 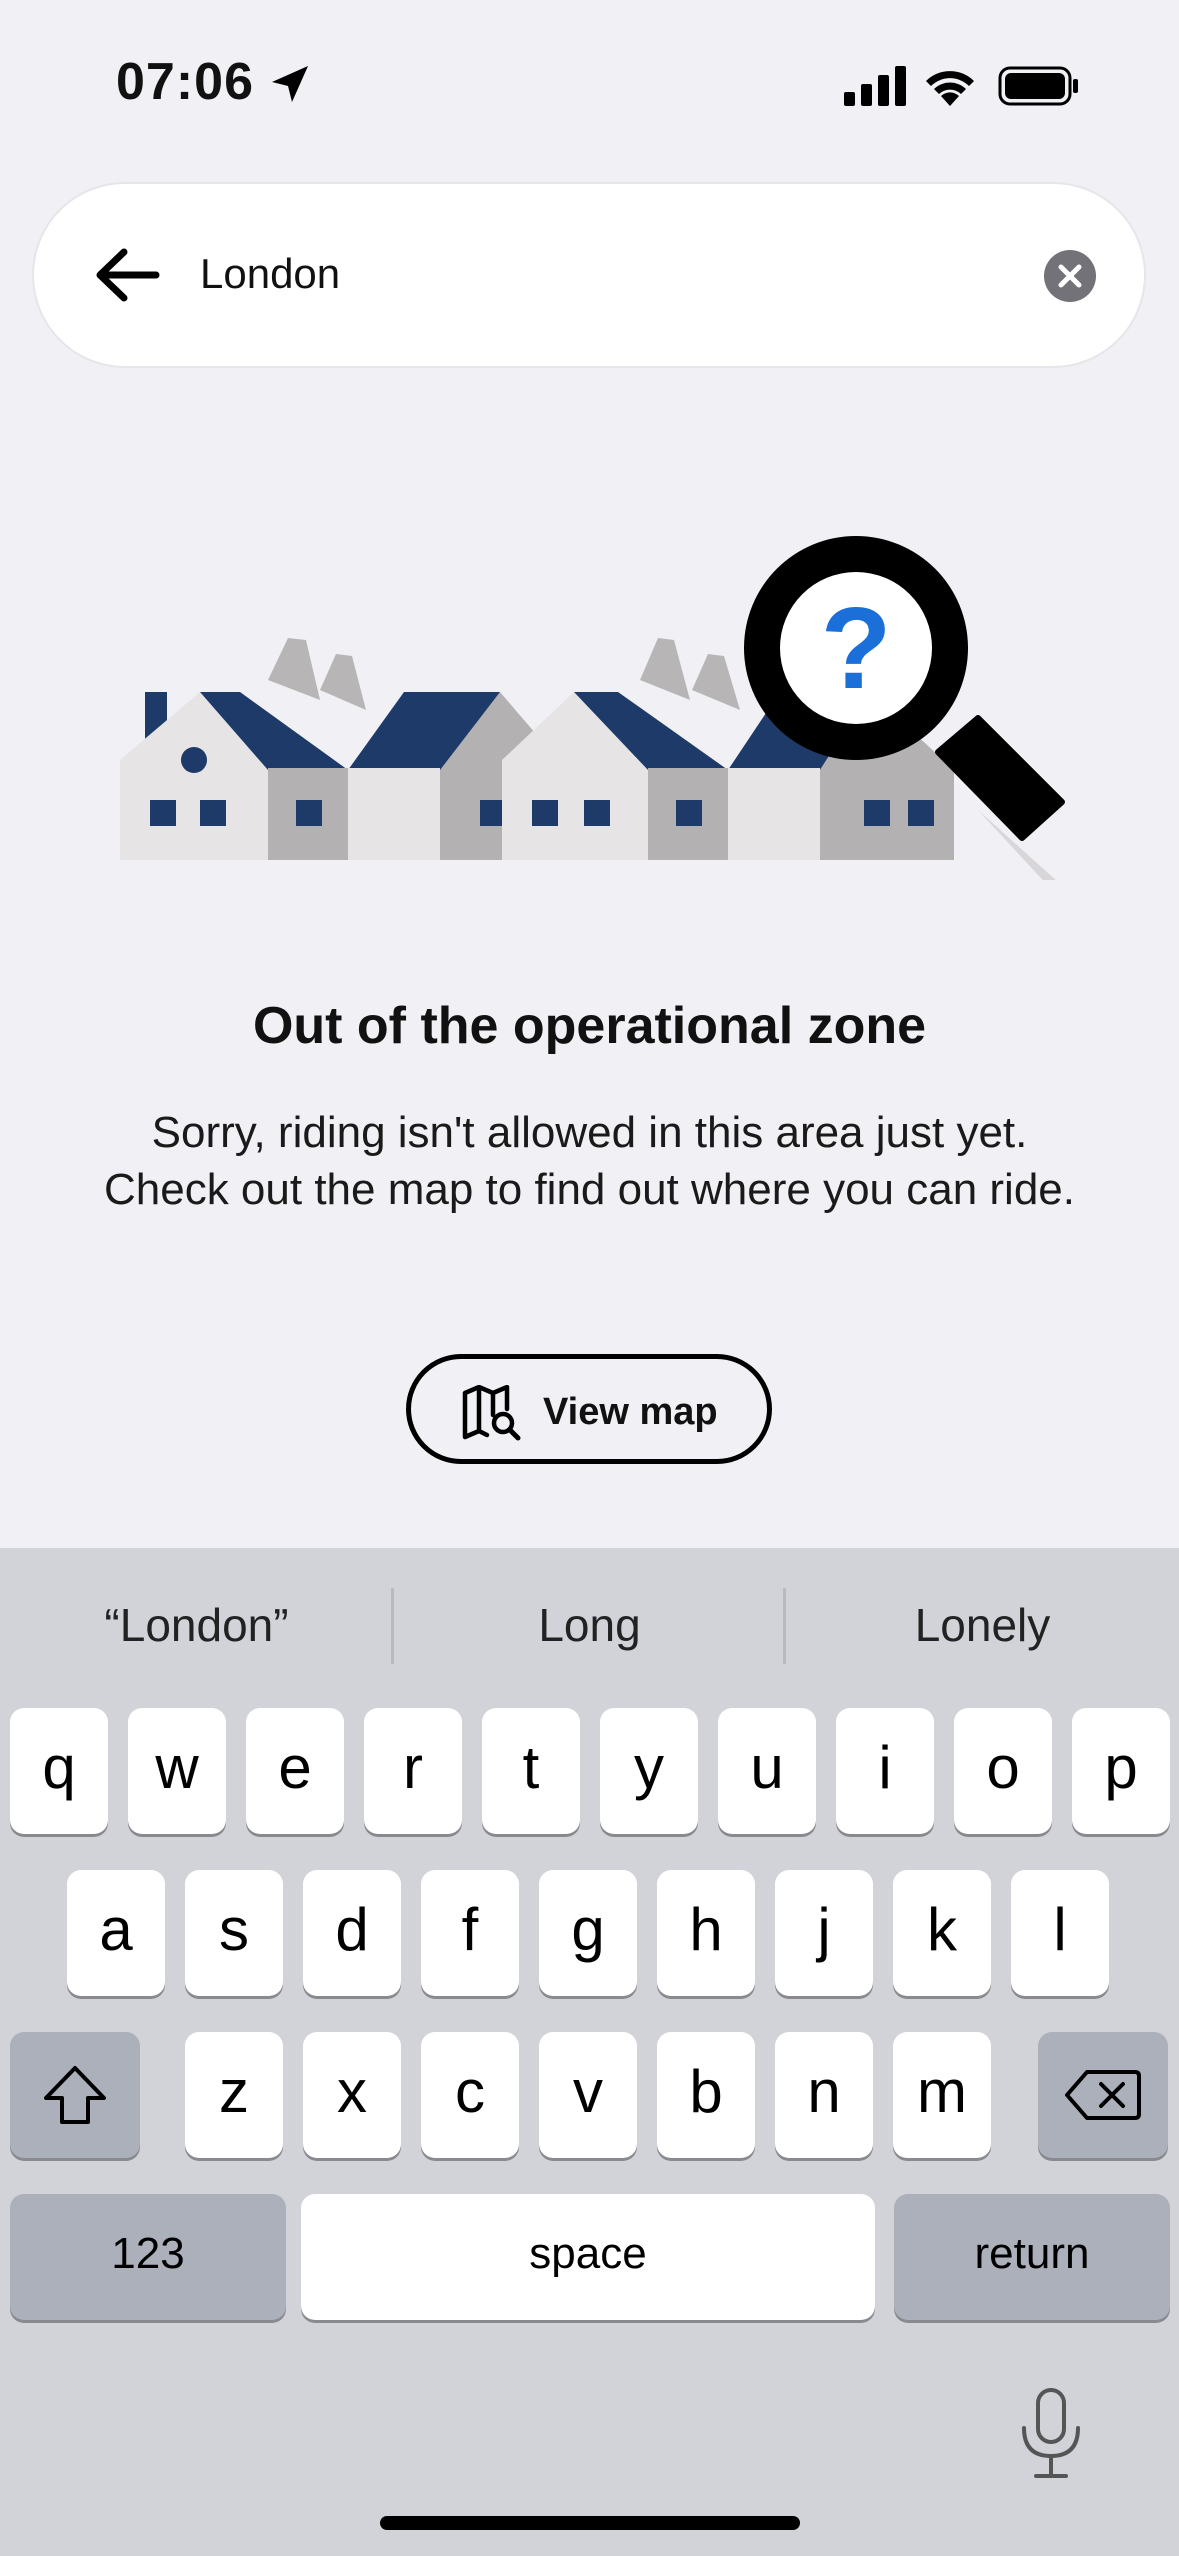 What do you see at coordinates (589, 85) in the screenshot?
I see `status-bar: 07:06` at bounding box center [589, 85].